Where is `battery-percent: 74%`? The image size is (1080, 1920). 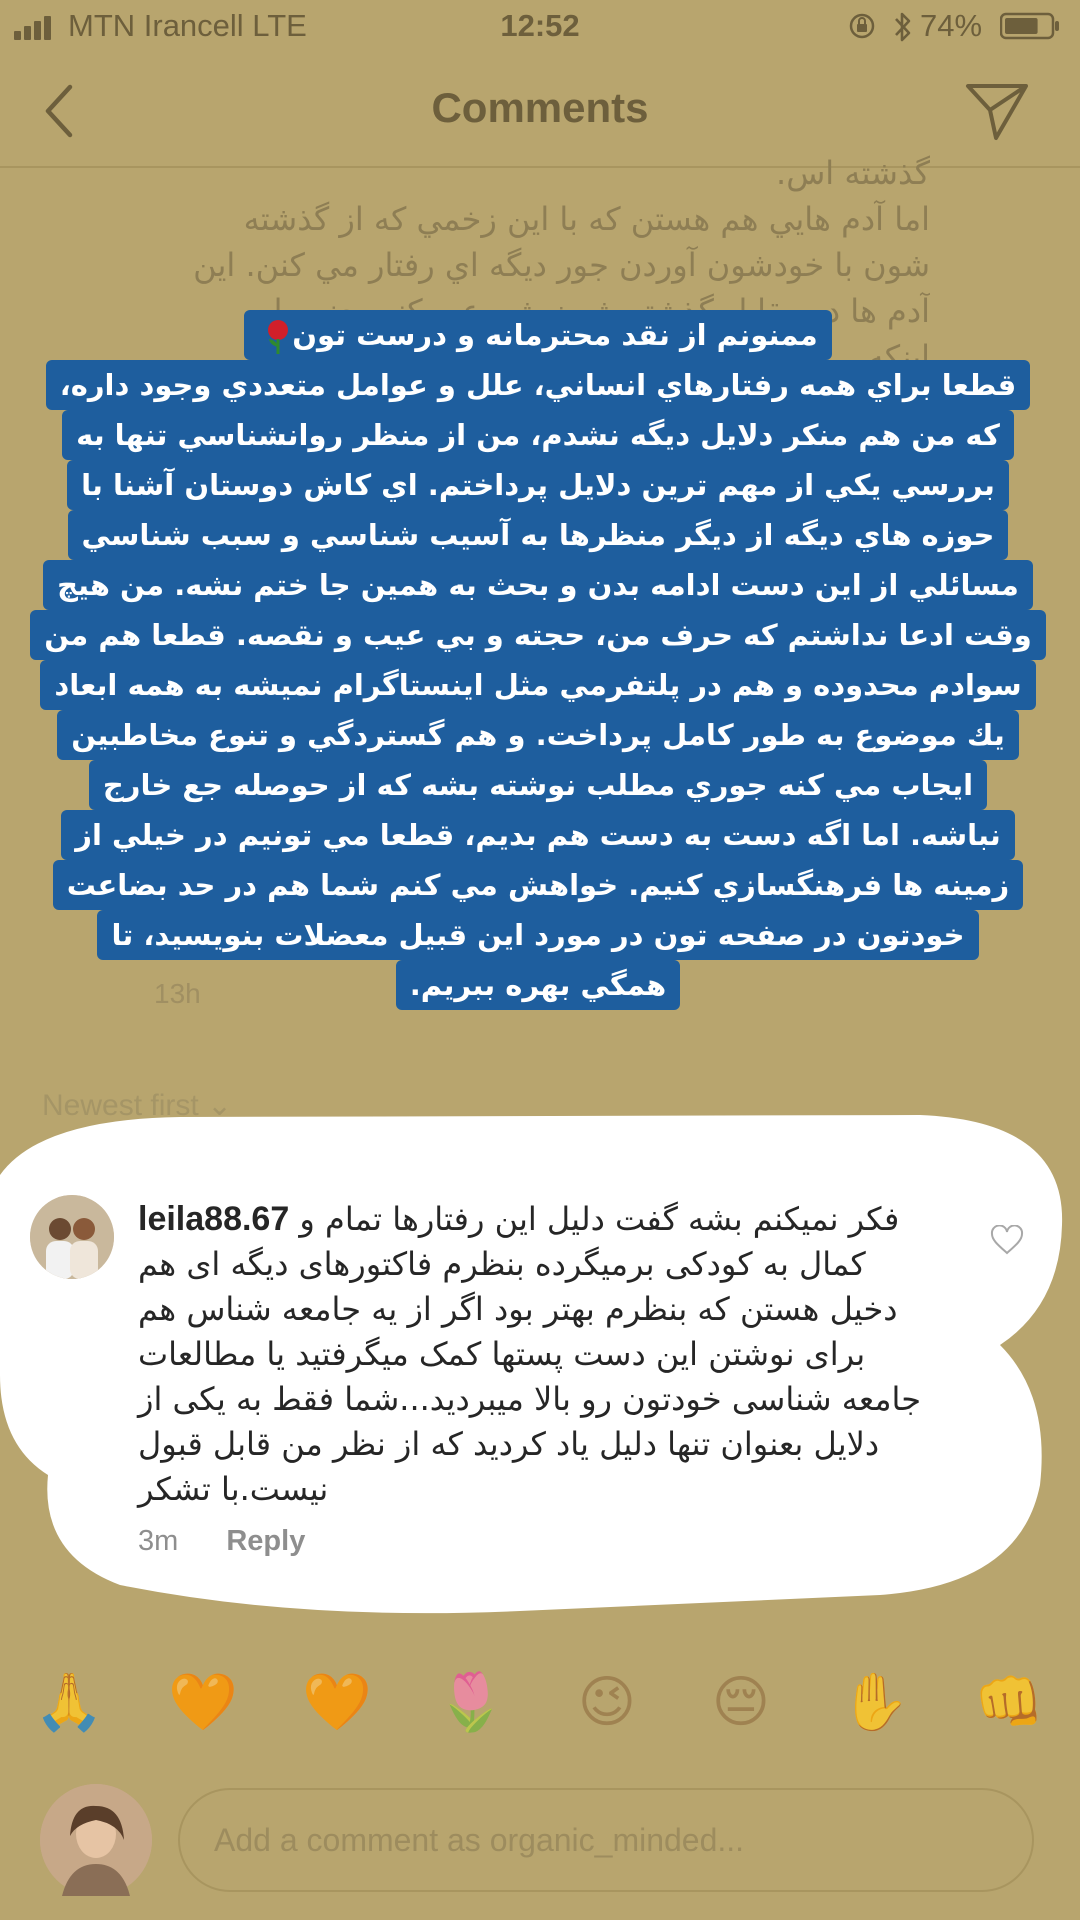
battery-percent: 74% is located at coordinates (951, 25).